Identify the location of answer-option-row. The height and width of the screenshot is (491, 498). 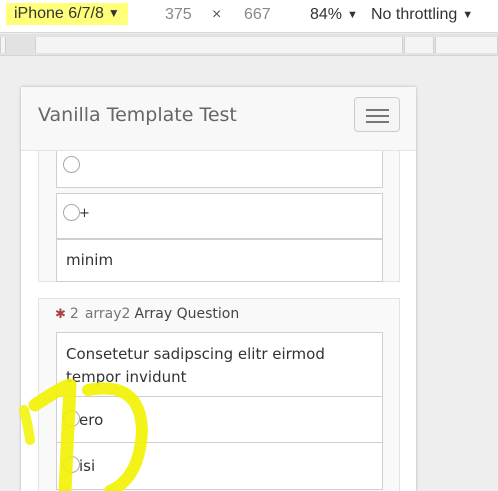
(219, 167).